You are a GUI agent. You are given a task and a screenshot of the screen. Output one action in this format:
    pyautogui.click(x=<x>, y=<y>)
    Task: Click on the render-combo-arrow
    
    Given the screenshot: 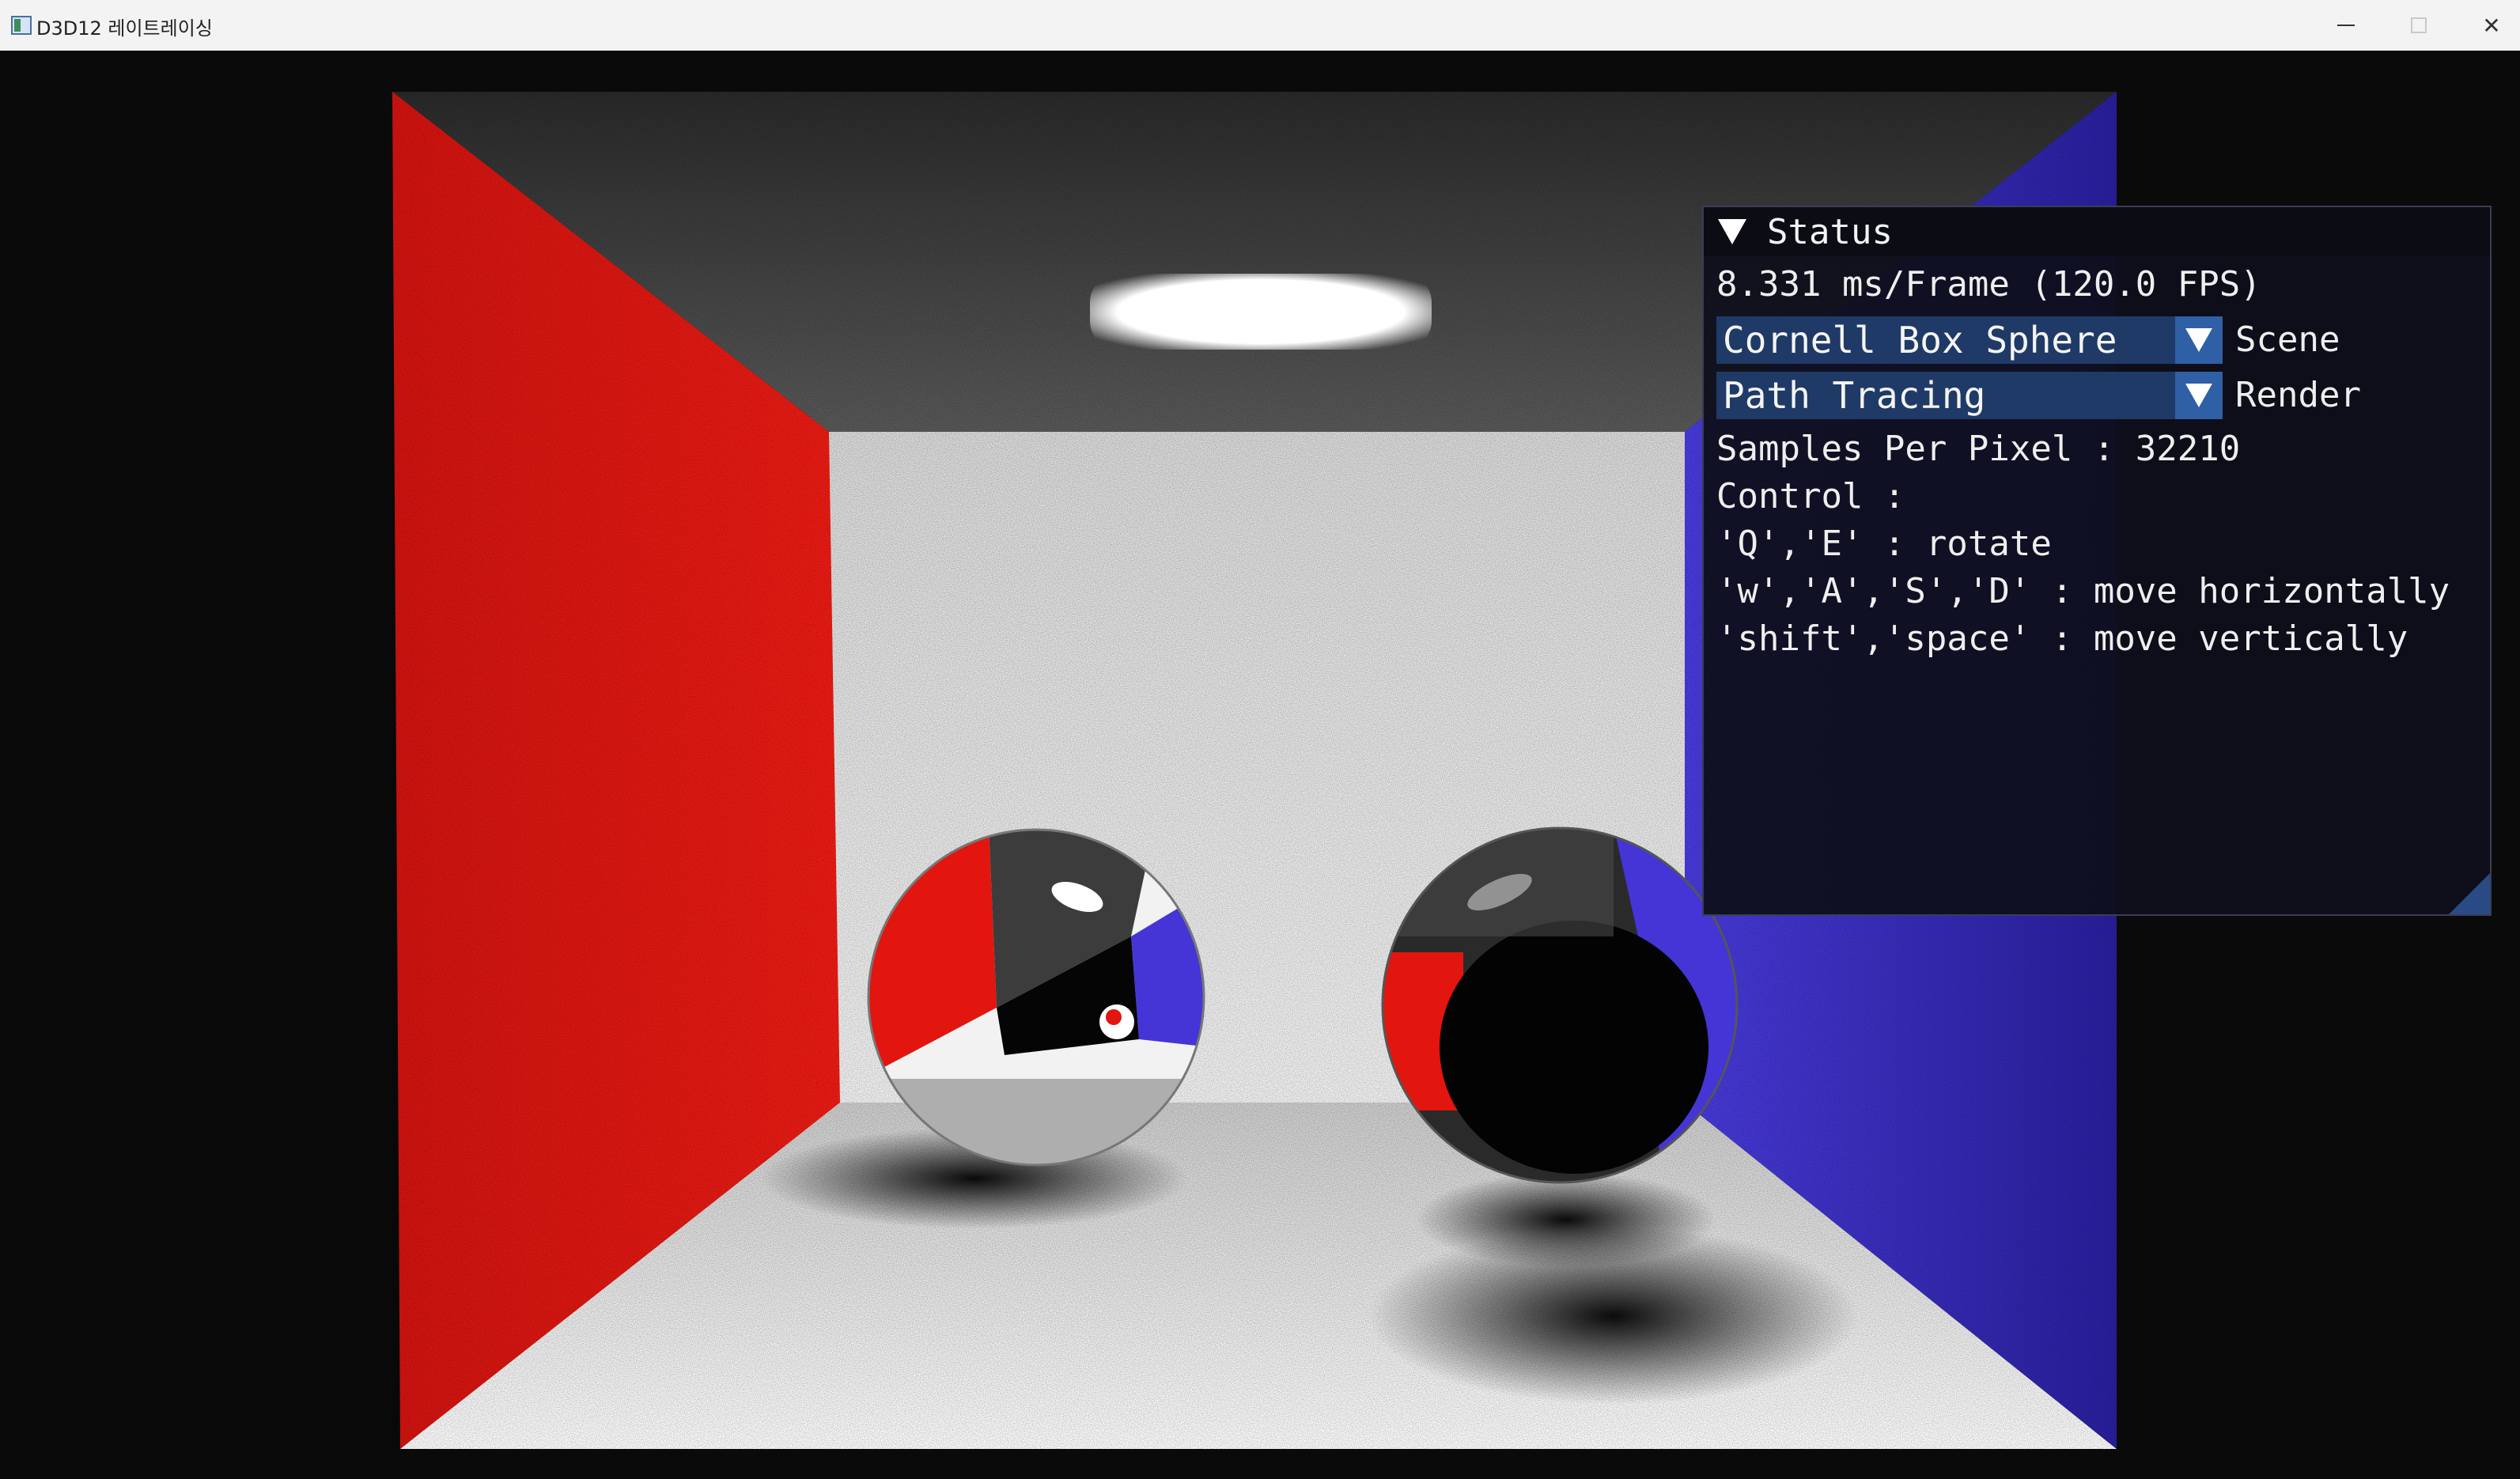 What is the action you would take?
    pyautogui.click(x=2199, y=395)
    